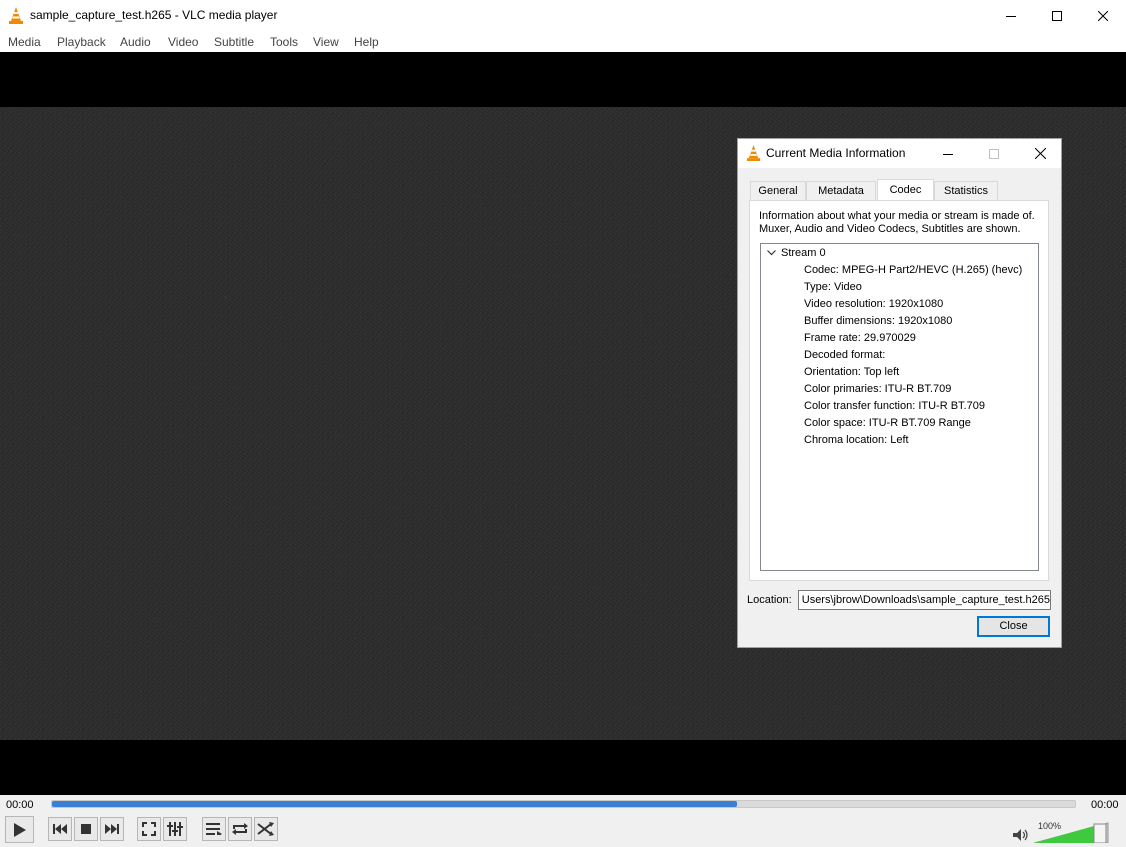 This screenshot has width=1126, height=847. Describe the element at coordinates (366, 42) in the screenshot. I see `menu-help: Help` at that location.